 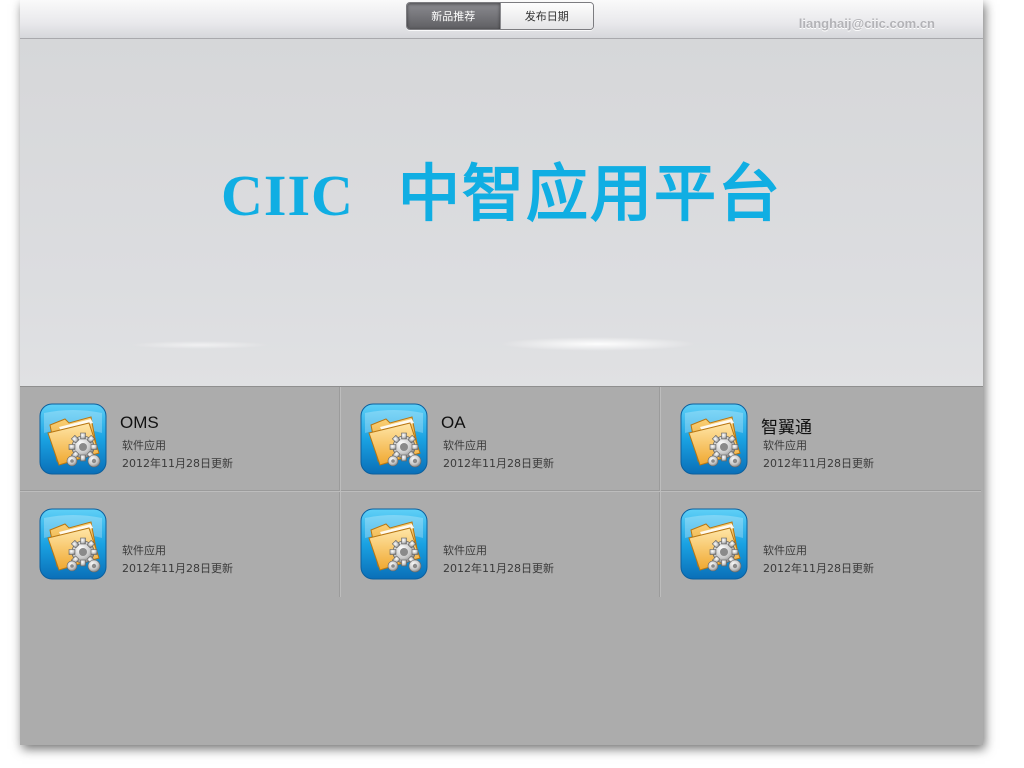 I want to click on app-tile-6: 软件应用 2012年11月28日更新, so click(x=821, y=544).